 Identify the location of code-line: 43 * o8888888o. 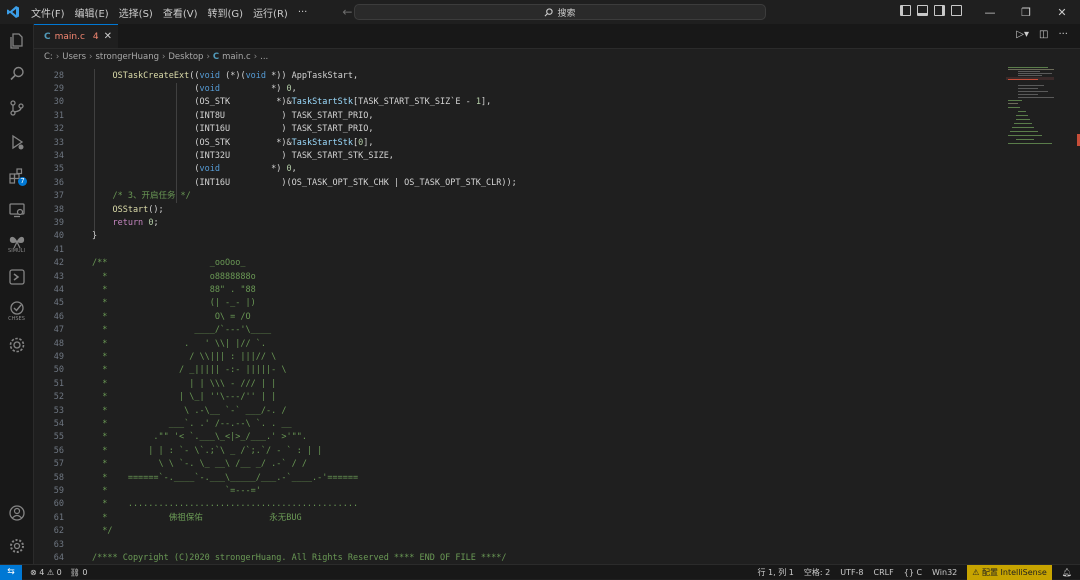
(518, 277).